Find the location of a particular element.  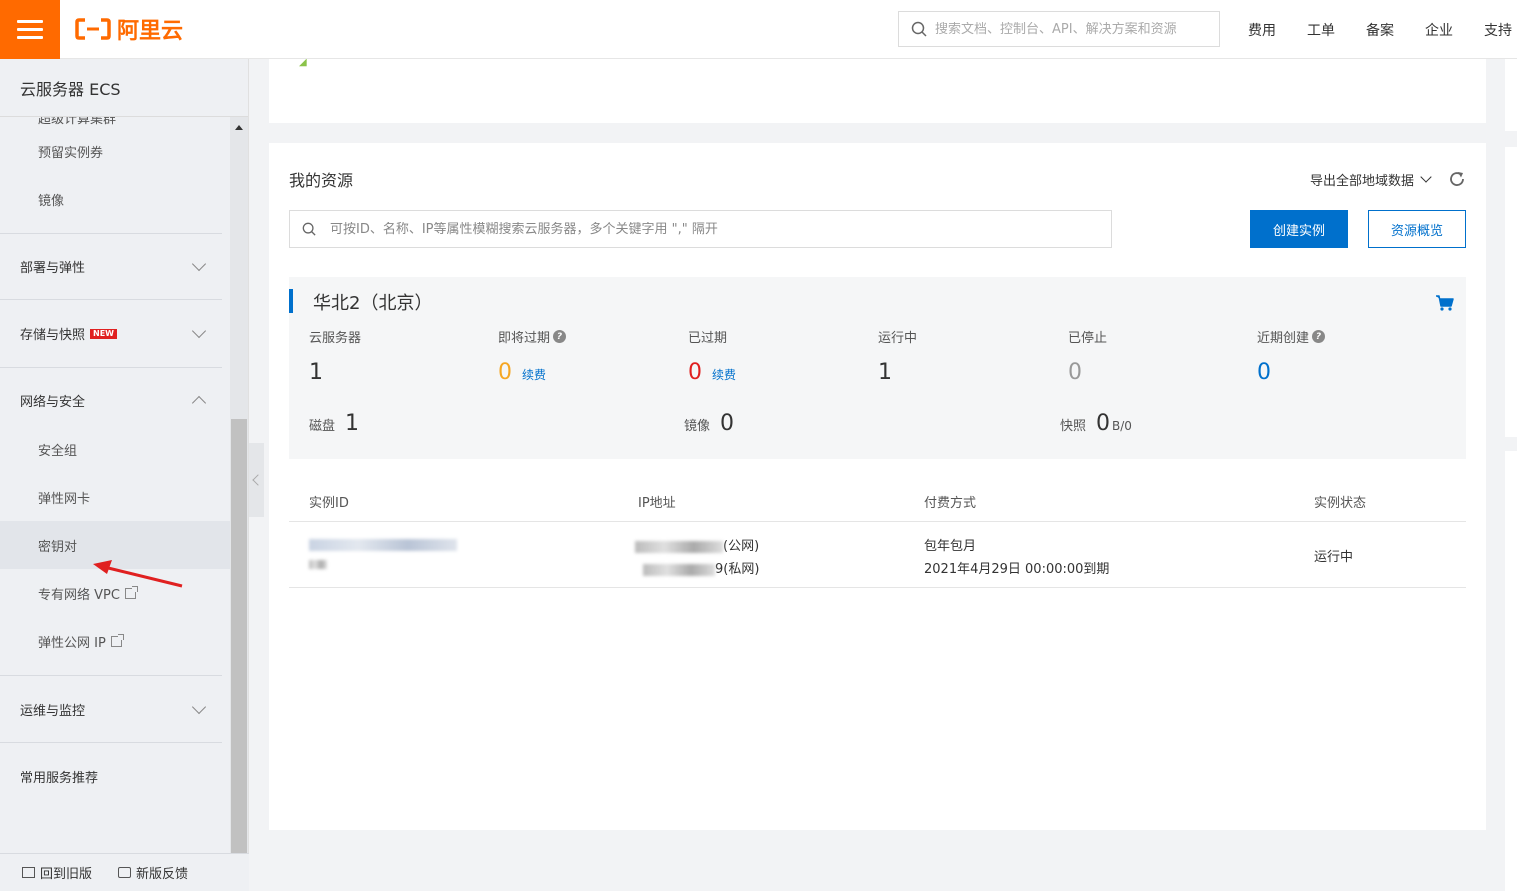

card-title: 我的资源 is located at coordinates (321, 180).